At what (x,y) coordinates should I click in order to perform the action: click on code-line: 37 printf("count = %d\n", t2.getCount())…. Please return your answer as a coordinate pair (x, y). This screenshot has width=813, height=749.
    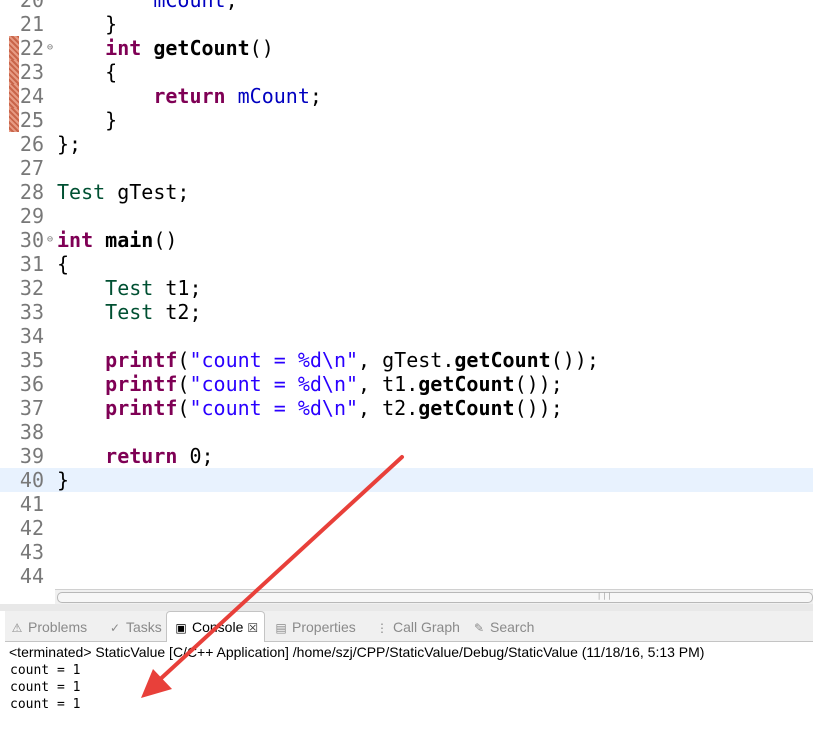
    Looking at the image, I should click on (406, 408).